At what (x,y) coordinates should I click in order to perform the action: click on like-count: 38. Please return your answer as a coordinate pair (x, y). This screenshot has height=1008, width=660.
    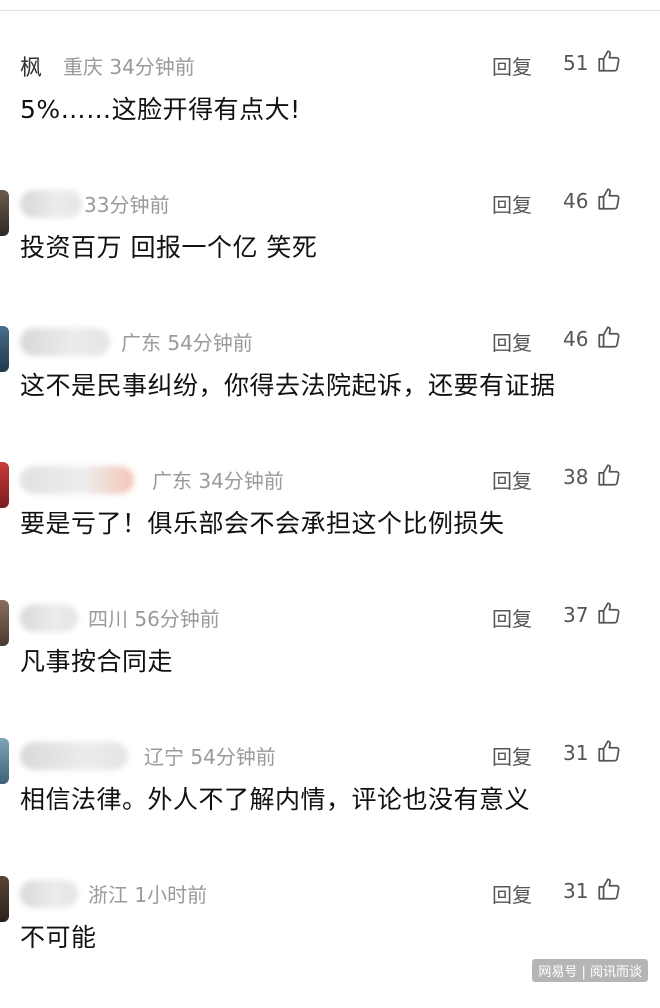
    Looking at the image, I should click on (576, 477).